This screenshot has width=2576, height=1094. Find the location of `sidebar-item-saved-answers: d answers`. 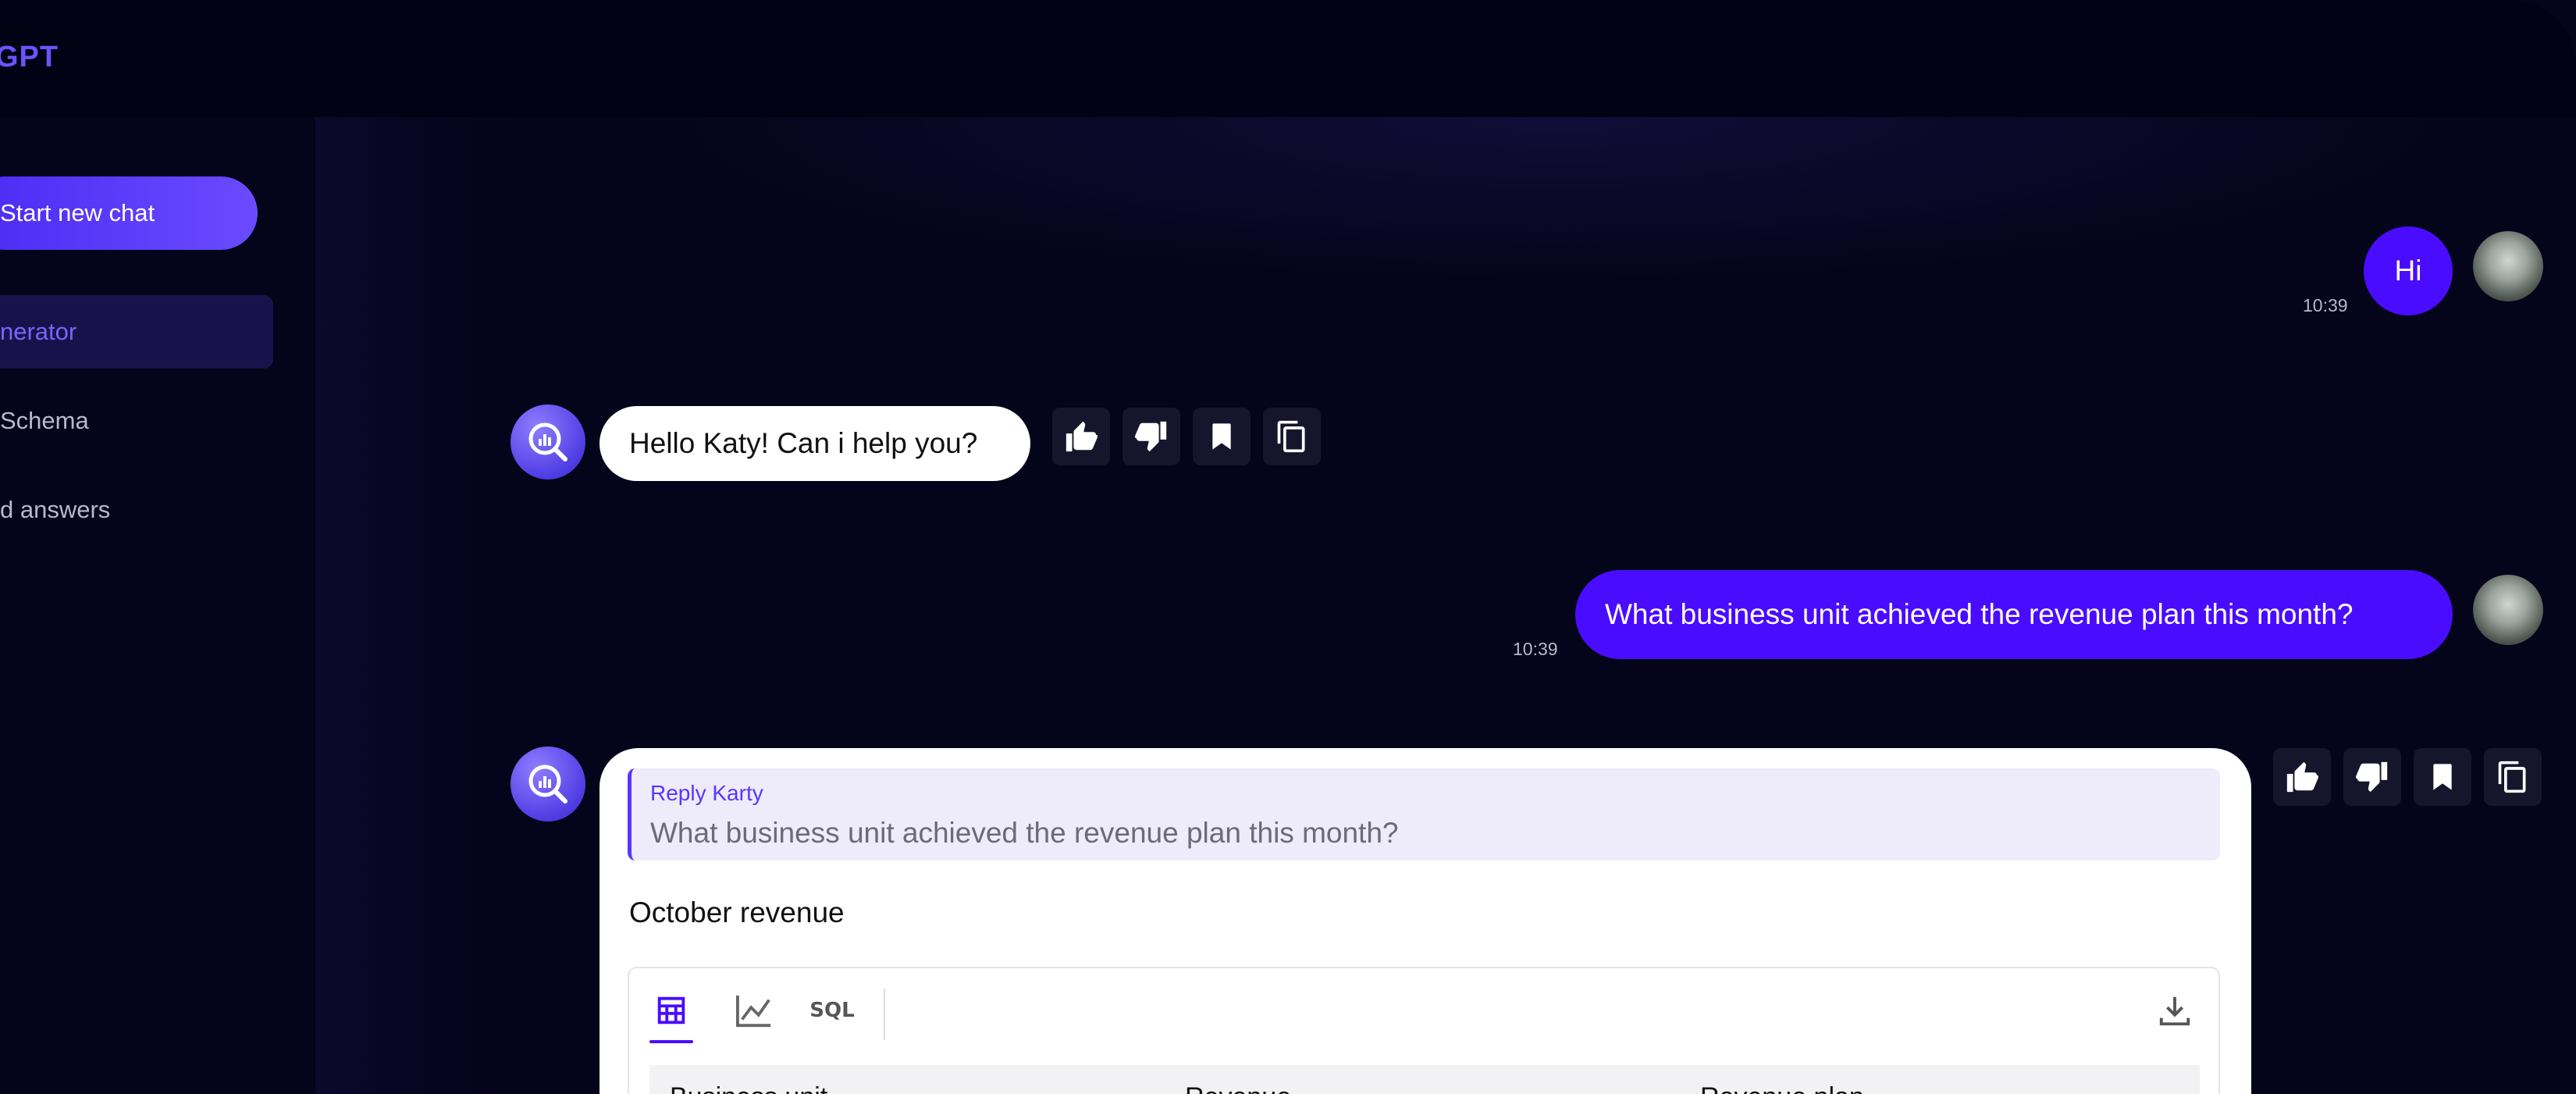

sidebar-item-saved-answers: d answers is located at coordinates (136, 510).